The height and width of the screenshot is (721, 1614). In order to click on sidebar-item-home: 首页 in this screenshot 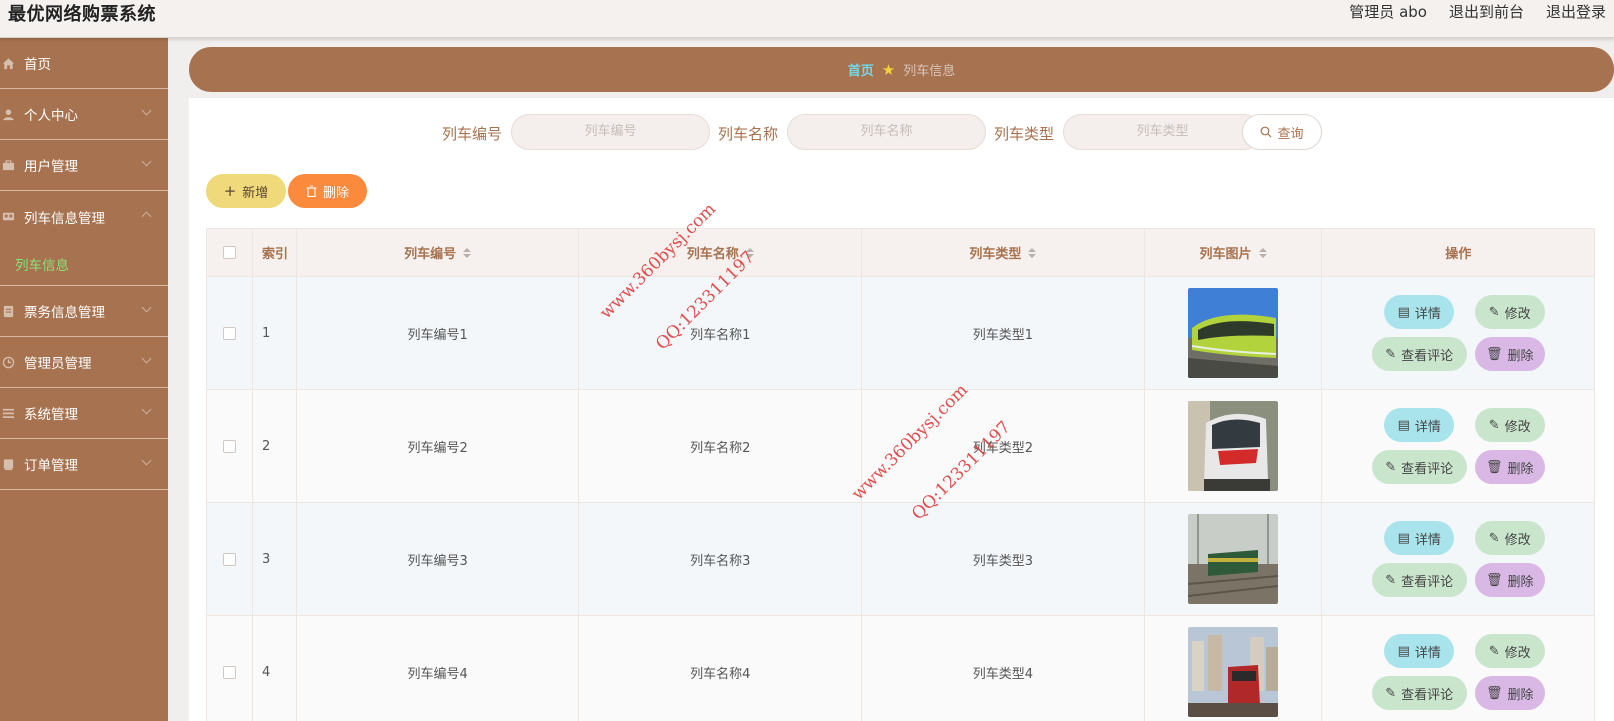, I will do `click(84, 63)`.